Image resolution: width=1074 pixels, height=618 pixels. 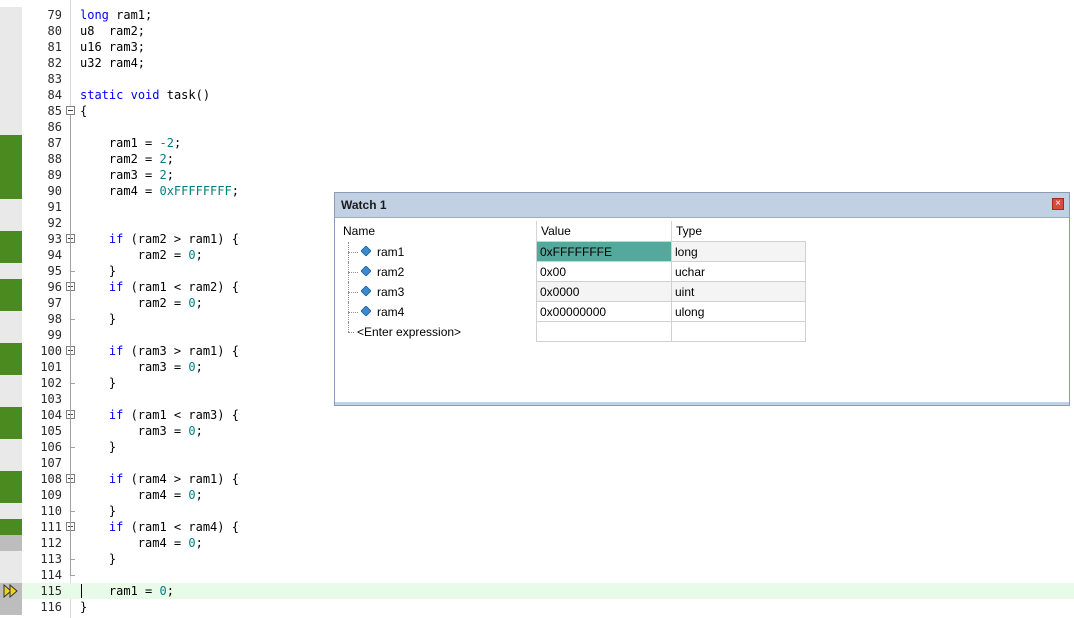 I want to click on line-number: 111, so click(x=51, y=527).